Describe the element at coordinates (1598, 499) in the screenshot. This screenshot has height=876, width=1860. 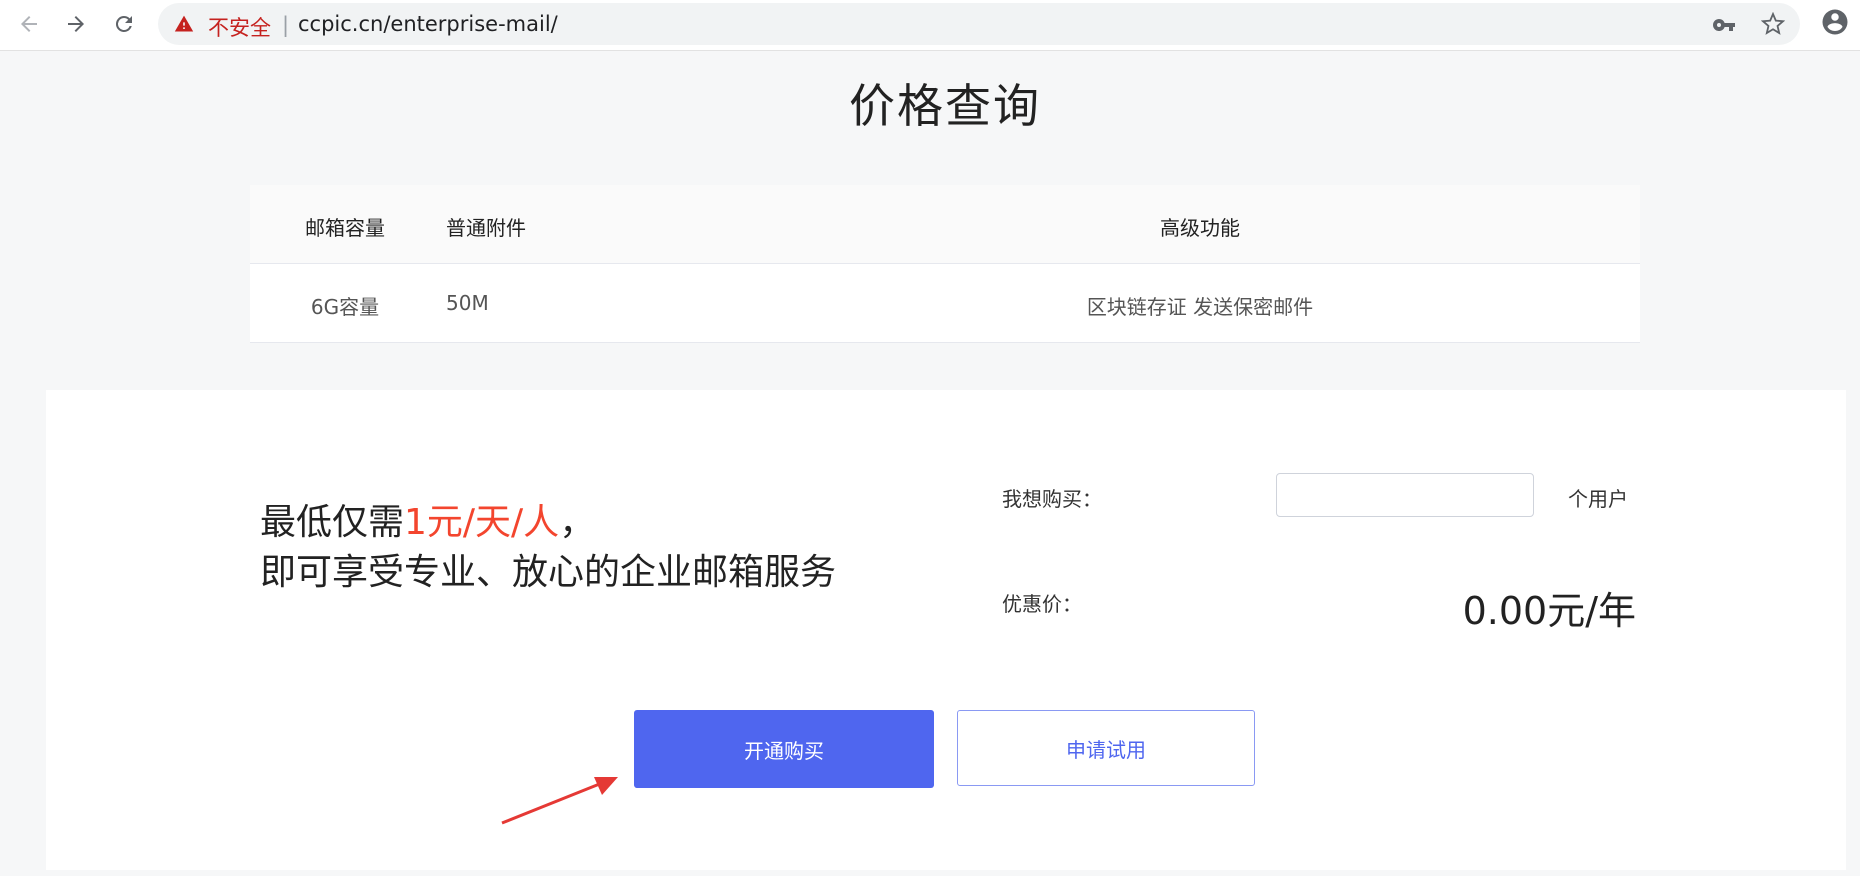
I see `unit-label: 个用户` at that location.